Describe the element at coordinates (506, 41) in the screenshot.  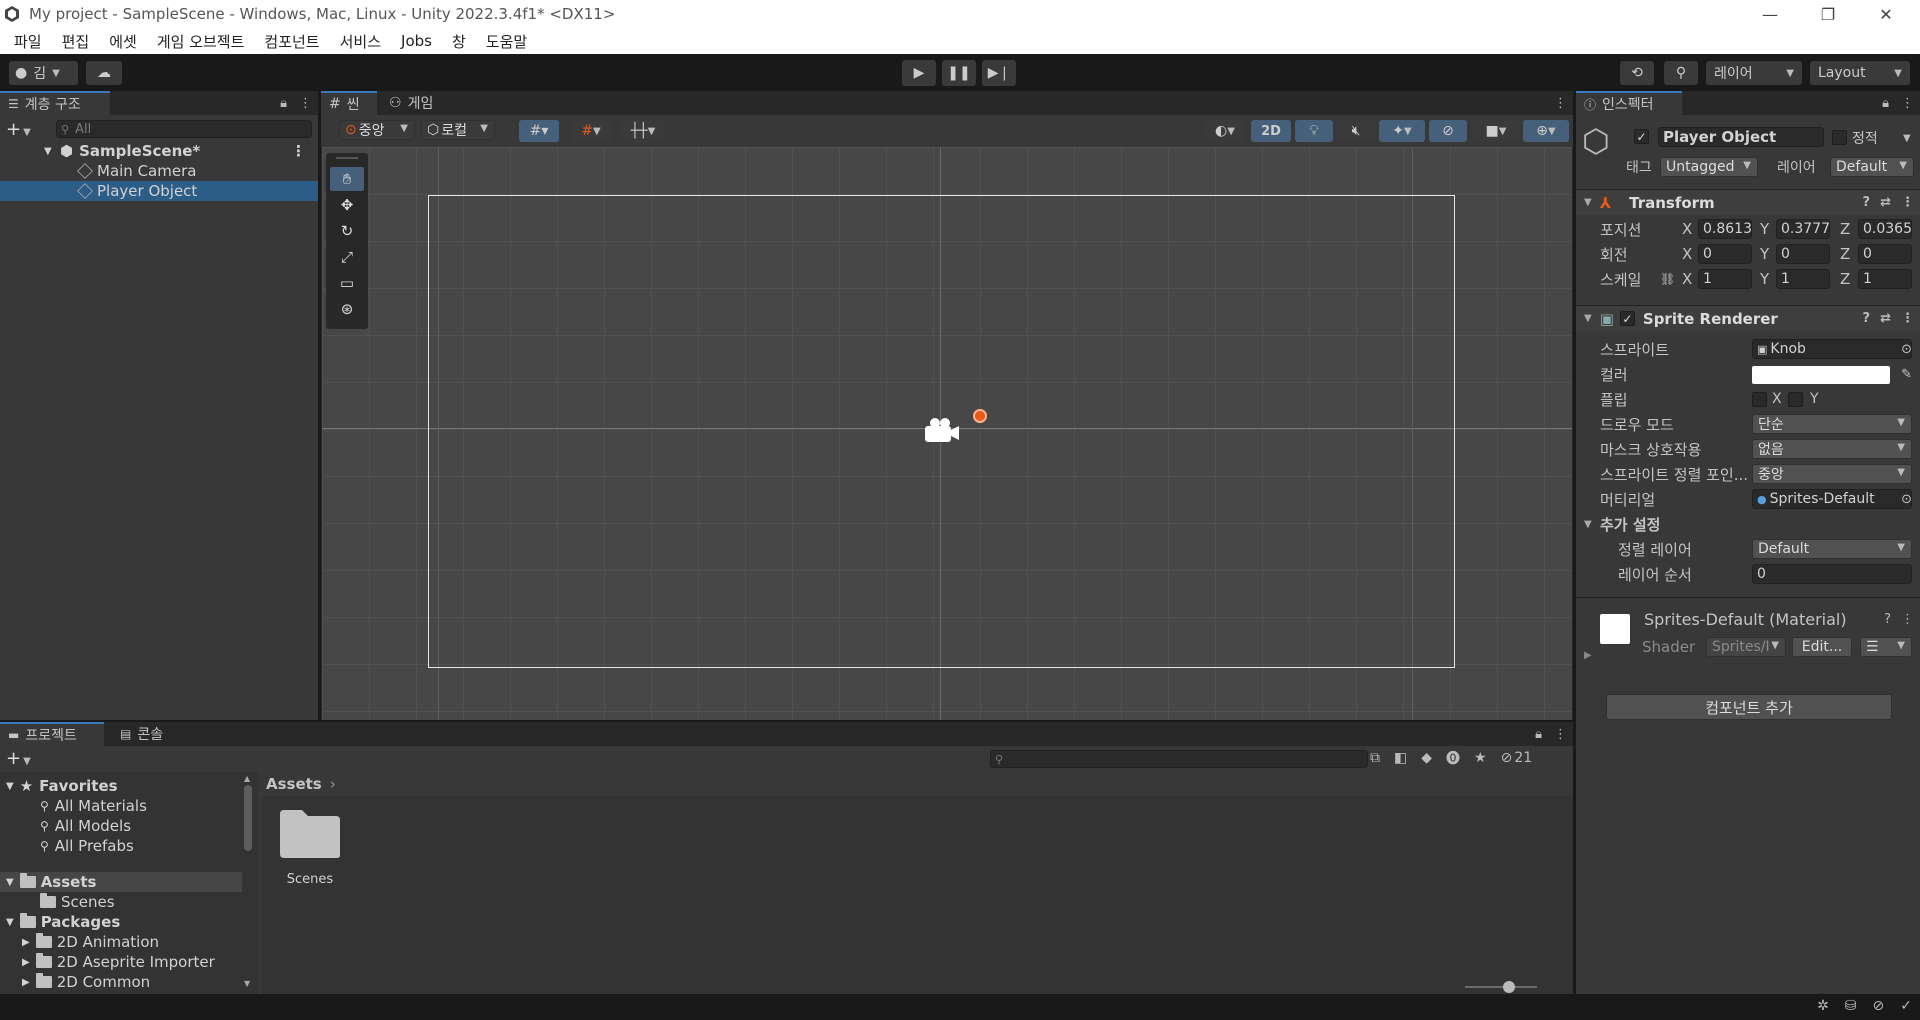
I see `menu-help: 도움말` at that location.